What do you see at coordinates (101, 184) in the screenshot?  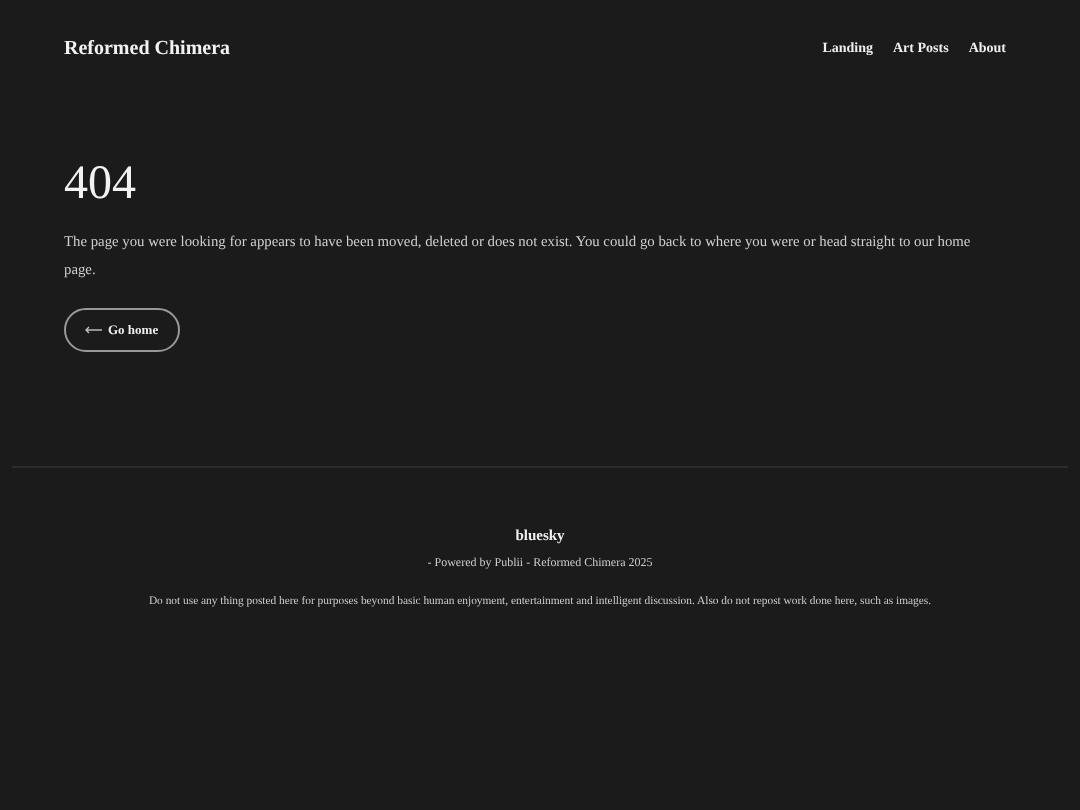 I see `error-heading: 404` at bounding box center [101, 184].